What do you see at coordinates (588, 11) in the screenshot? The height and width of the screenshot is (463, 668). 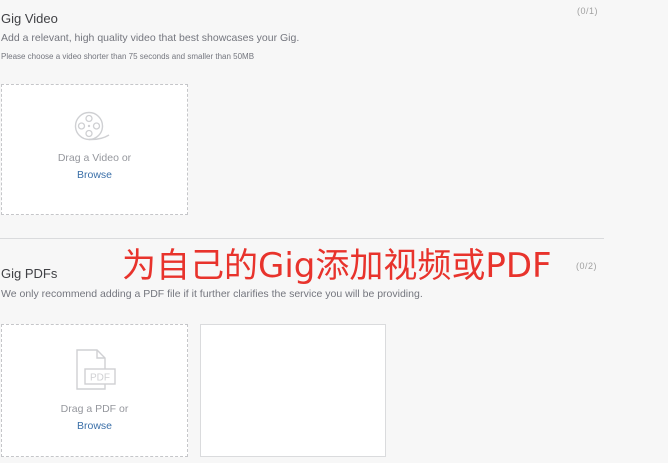 I see `video-counter: (0/1)` at bounding box center [588, 11].